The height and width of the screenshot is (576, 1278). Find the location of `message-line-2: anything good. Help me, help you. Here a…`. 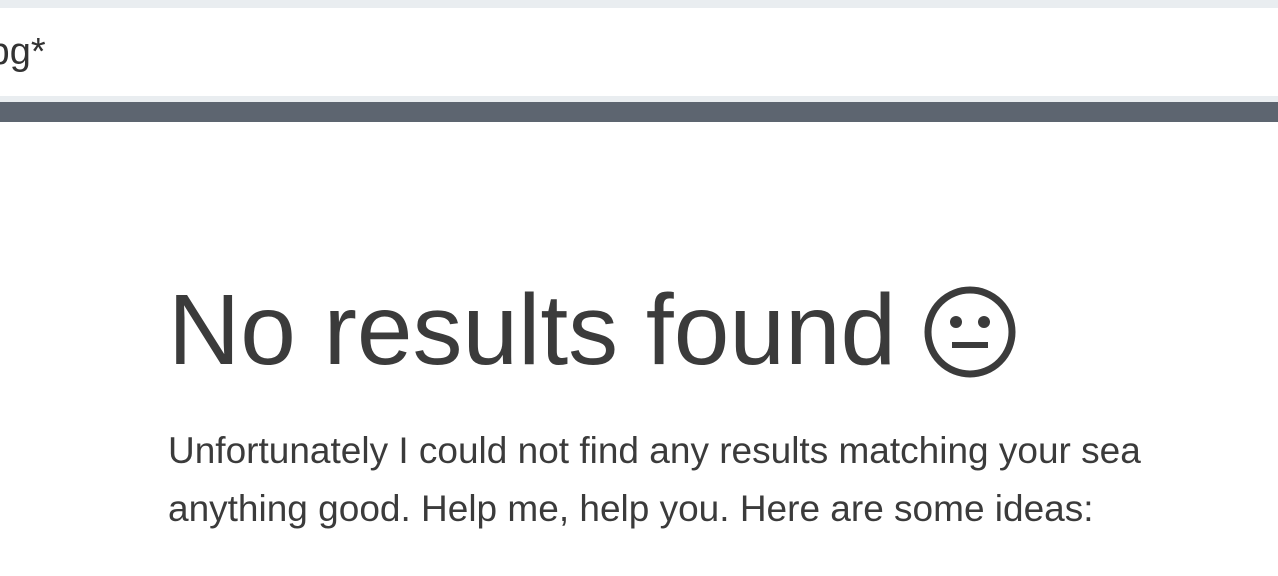

message-line-2: anything good. Help me, help you. Here a… is located at coordinates (631, 508).